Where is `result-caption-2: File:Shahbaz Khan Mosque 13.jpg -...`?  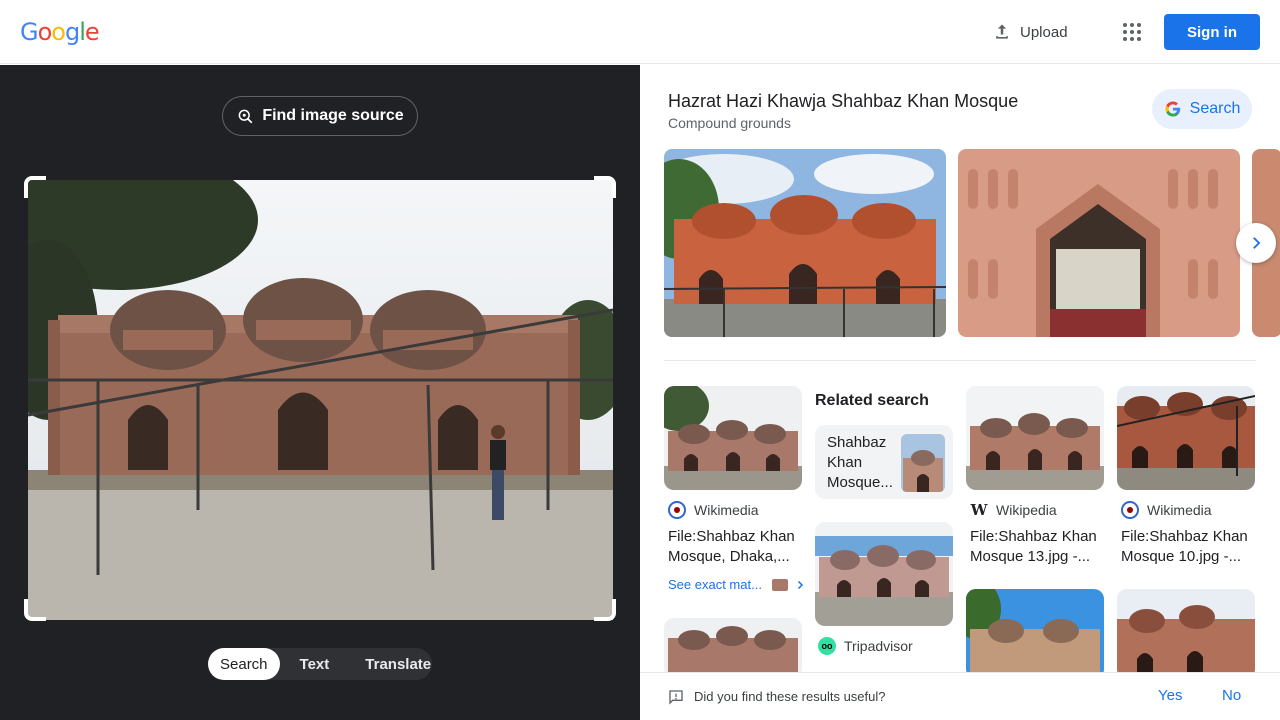 result-caption-2: File:Shahbaz Khan Mosque 13.jpg -... is located at coordinates (1035, 547).